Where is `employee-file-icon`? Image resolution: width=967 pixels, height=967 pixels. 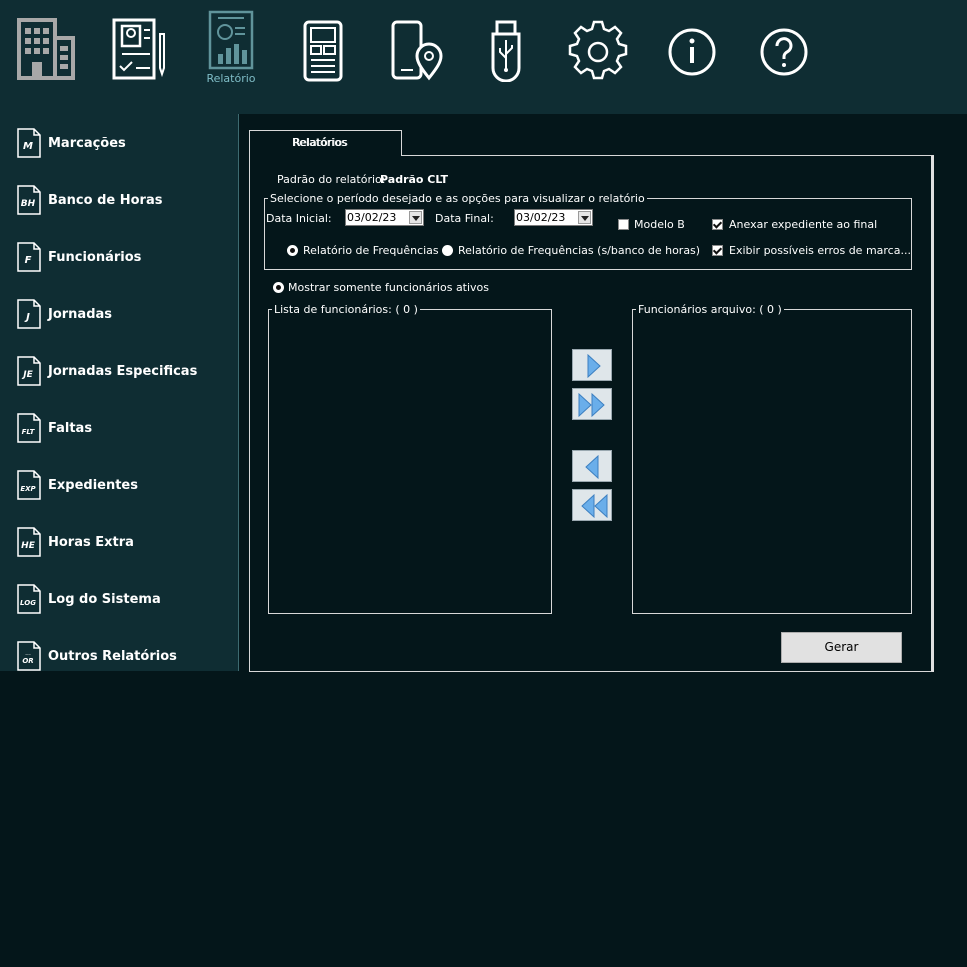 employee-file-icon is located at coordinates (139, 53).